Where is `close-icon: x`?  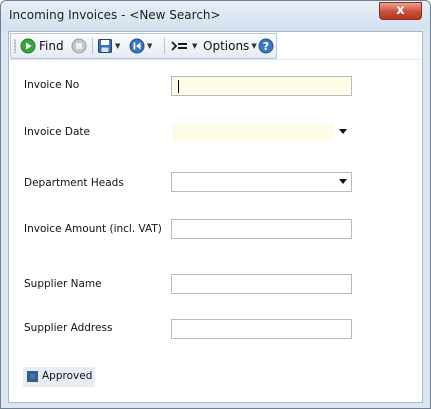 close-icon: x is located at coordinates (400, 10).